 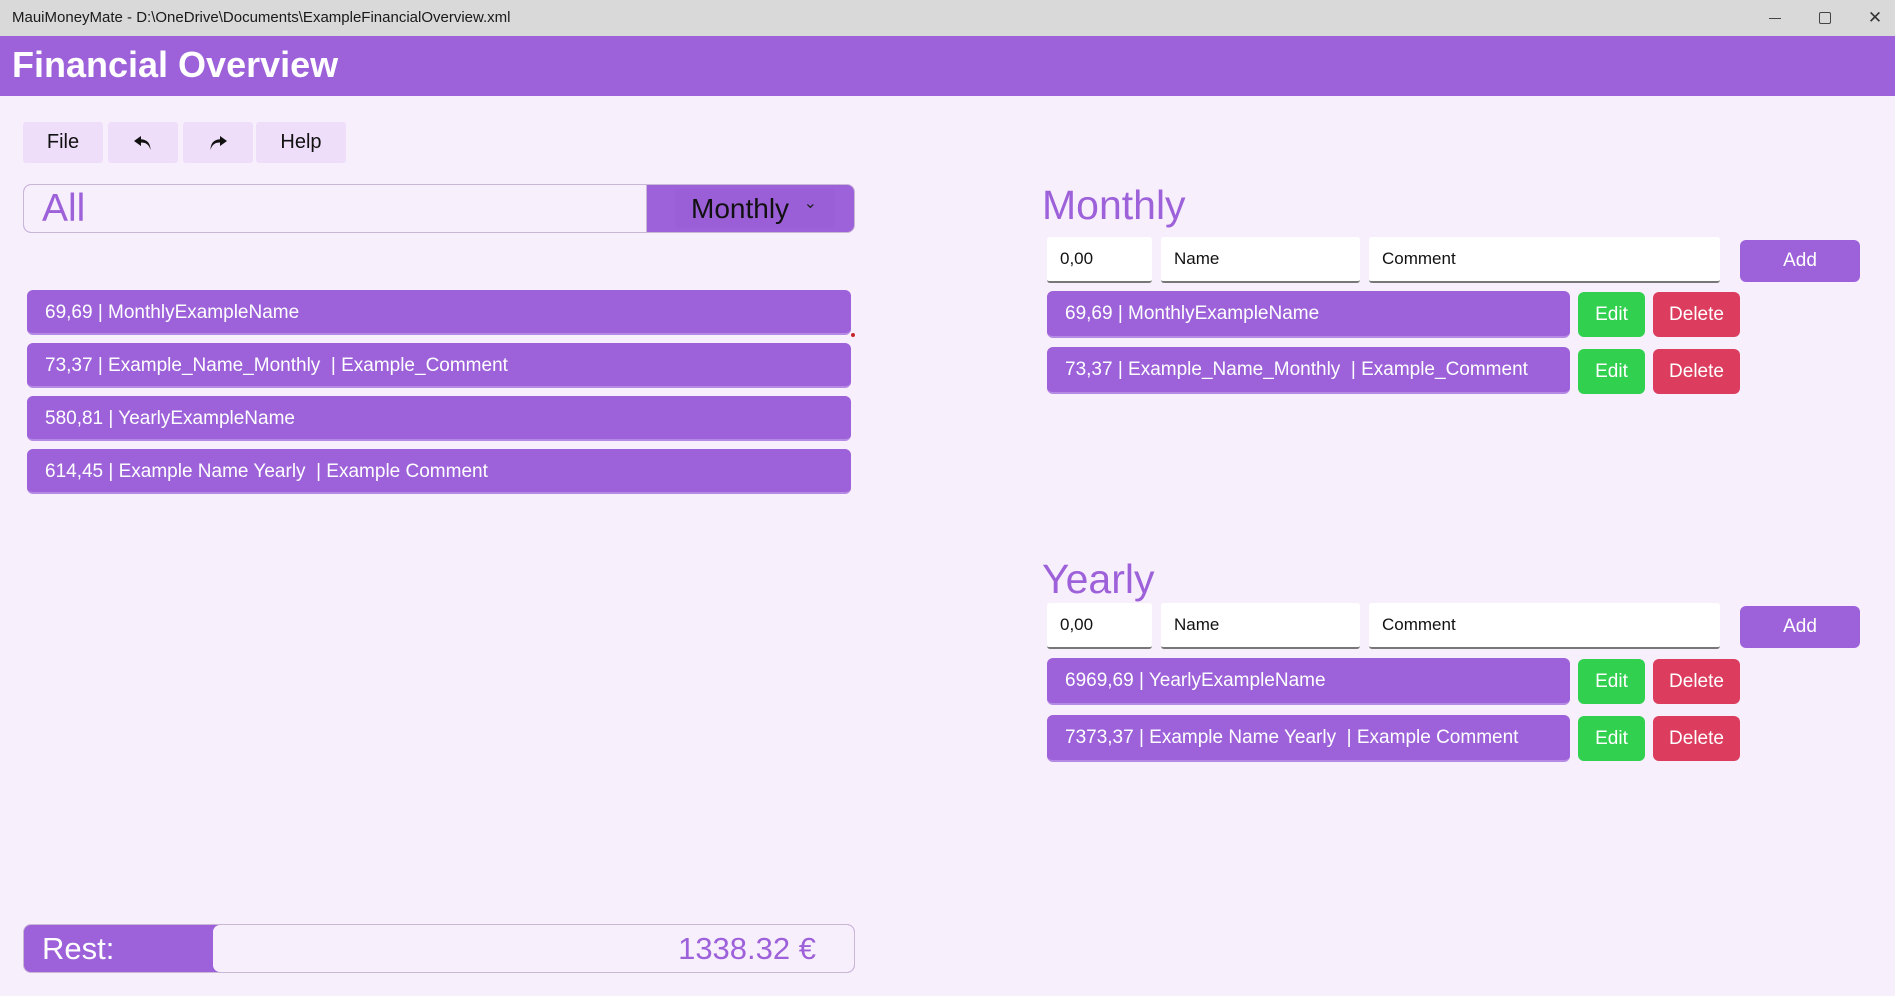 I want to click on yearly-name-input: Name, so click(x=1260, y=626).